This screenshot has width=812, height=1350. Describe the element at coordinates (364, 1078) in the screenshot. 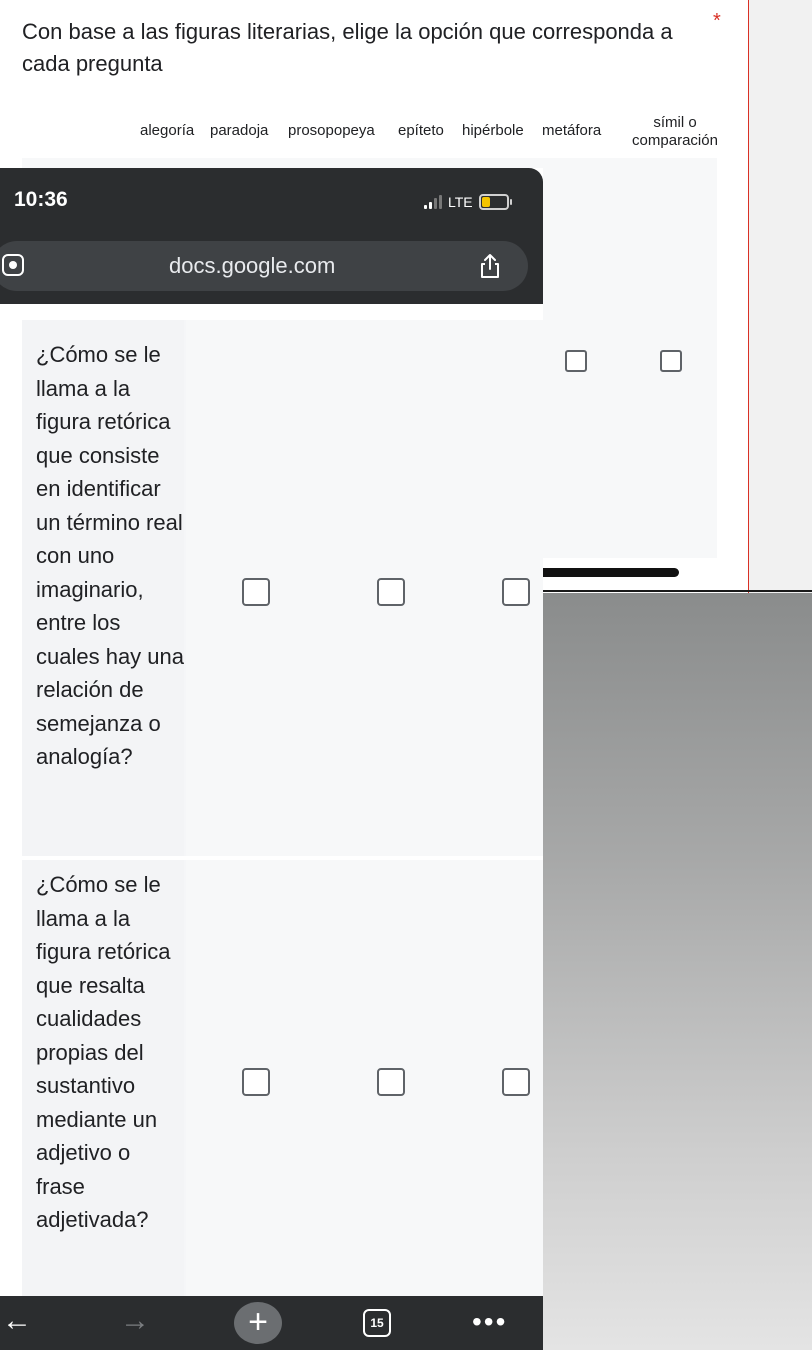

I see `row-2-options` at that location.